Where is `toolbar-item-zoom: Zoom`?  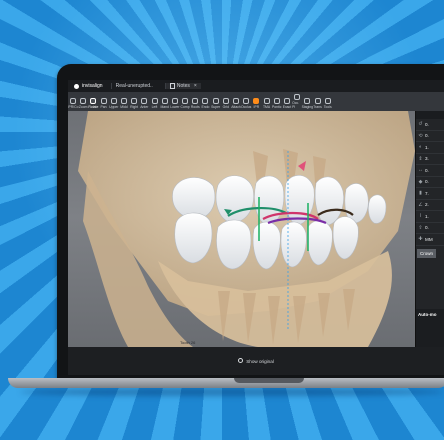 toolbar-item-zoom: Zoom is located at coordinates (83, 104).